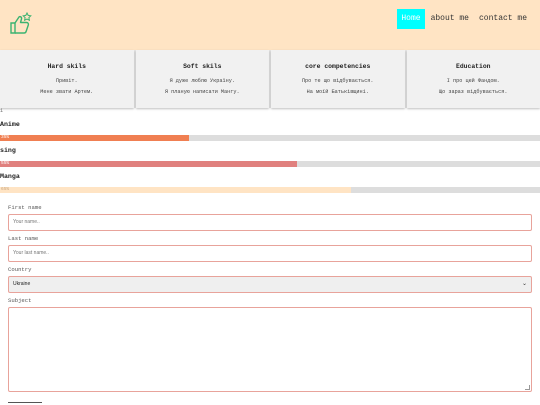 The height and width of the screenshot is (405, 540). What do you see at coordinates (270, 25) in the screenshot?
I see `site-header: Home about me contact me` at bounding box center [270, 25].